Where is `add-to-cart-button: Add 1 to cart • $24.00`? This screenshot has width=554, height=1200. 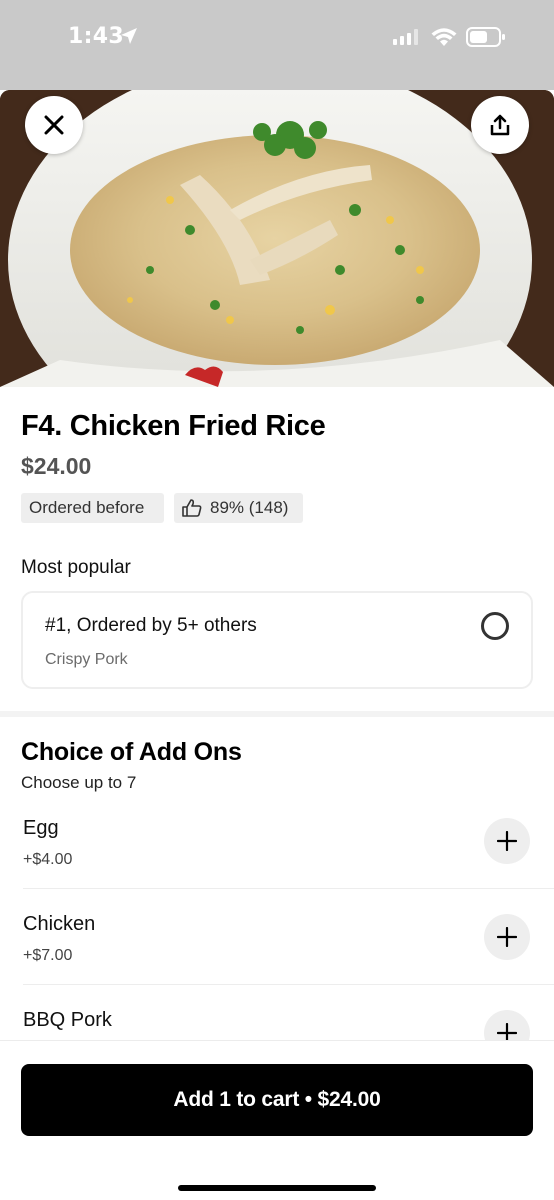
add-to-cart-button: Add 1 to cart • $24.00 is located at coordinates (277, 1100).